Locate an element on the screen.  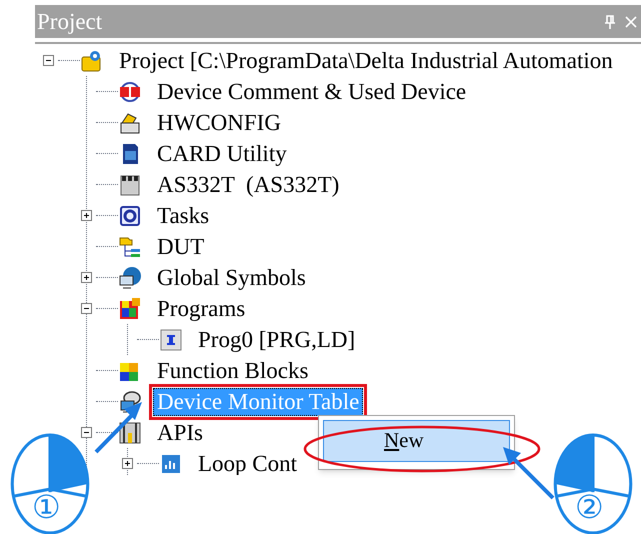
hardware-icon is located at coordinates (130, 122).